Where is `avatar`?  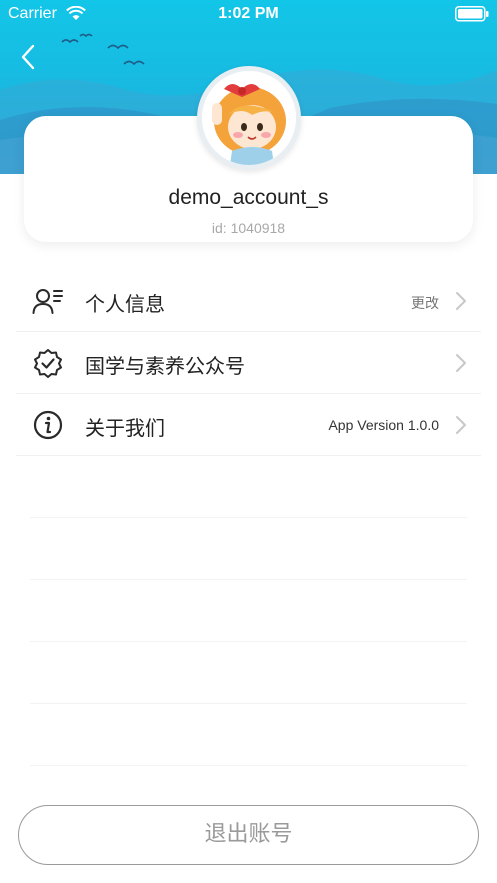
avatar is located at coordinates (249, 118).